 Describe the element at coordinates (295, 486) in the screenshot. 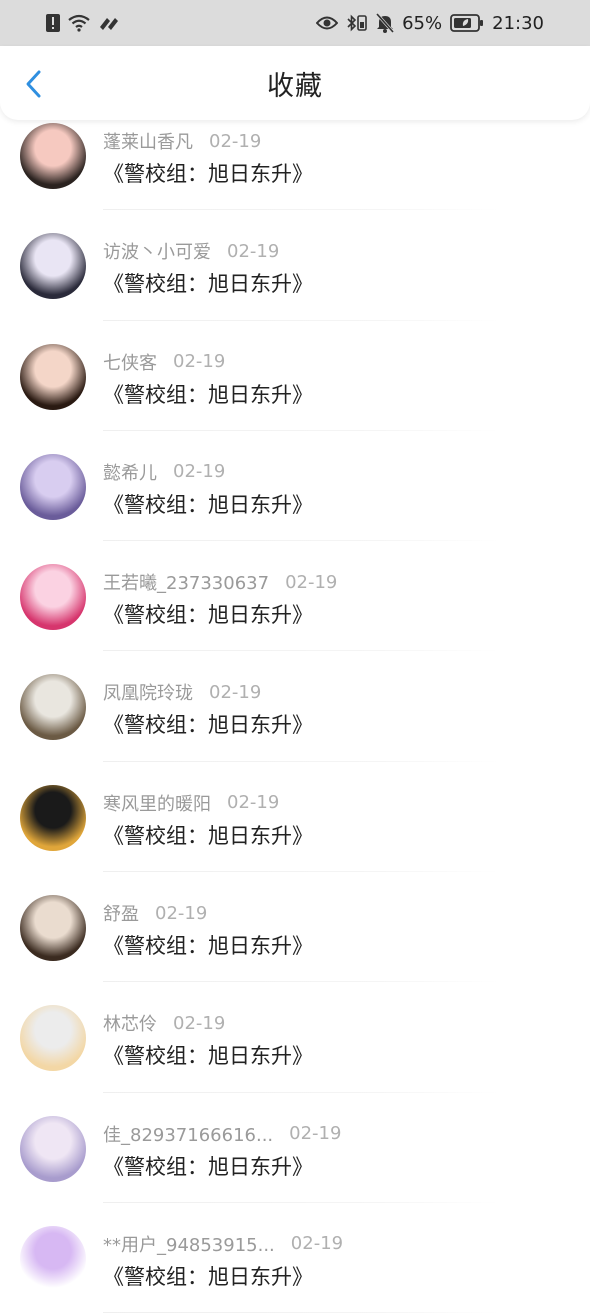

I see `list-item: 懿希儿 02-19 《警校组：旭日东升》` at that location.